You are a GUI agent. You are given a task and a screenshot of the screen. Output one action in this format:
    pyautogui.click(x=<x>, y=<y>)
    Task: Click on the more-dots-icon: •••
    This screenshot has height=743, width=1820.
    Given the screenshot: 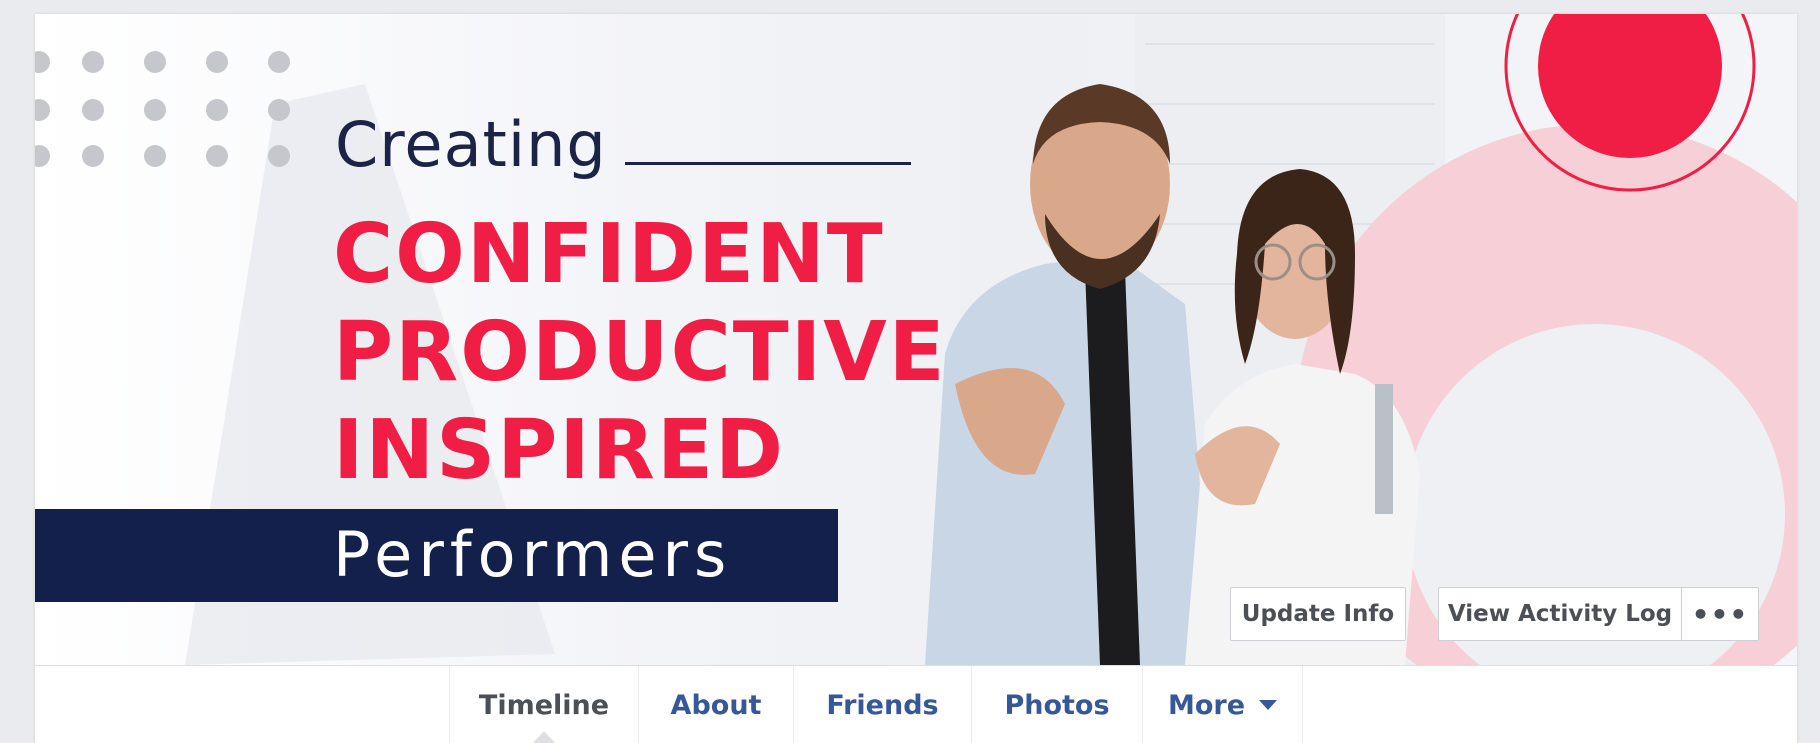 What is the action you would take?
    pyautogui.click(x=1720, y=614)
    